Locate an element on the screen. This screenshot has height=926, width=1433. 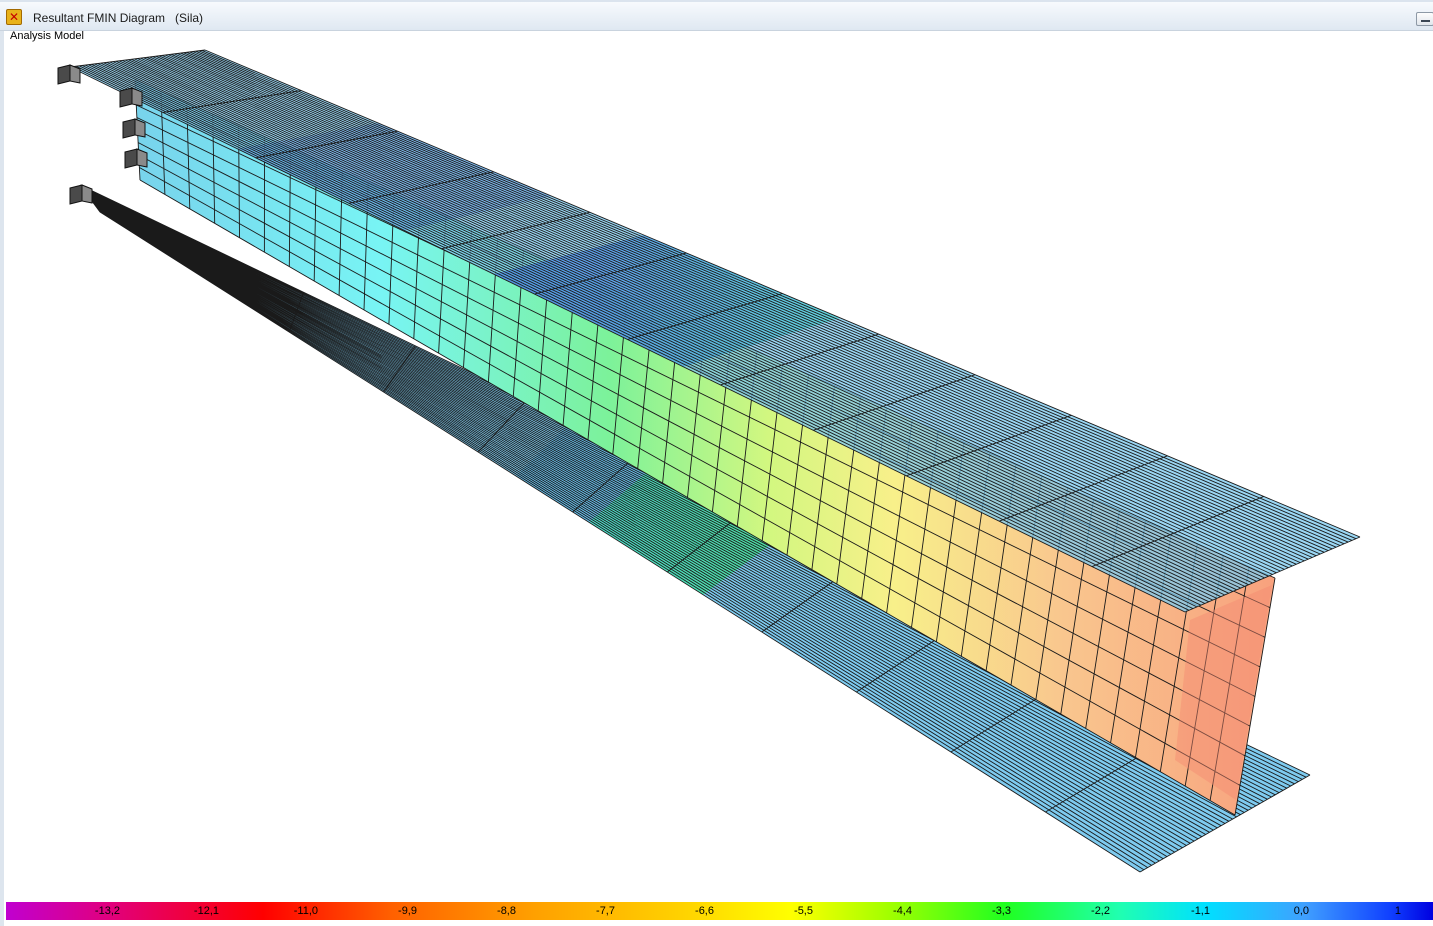
legend-tick-label: -7,7 is located at coordinates (605, 911).